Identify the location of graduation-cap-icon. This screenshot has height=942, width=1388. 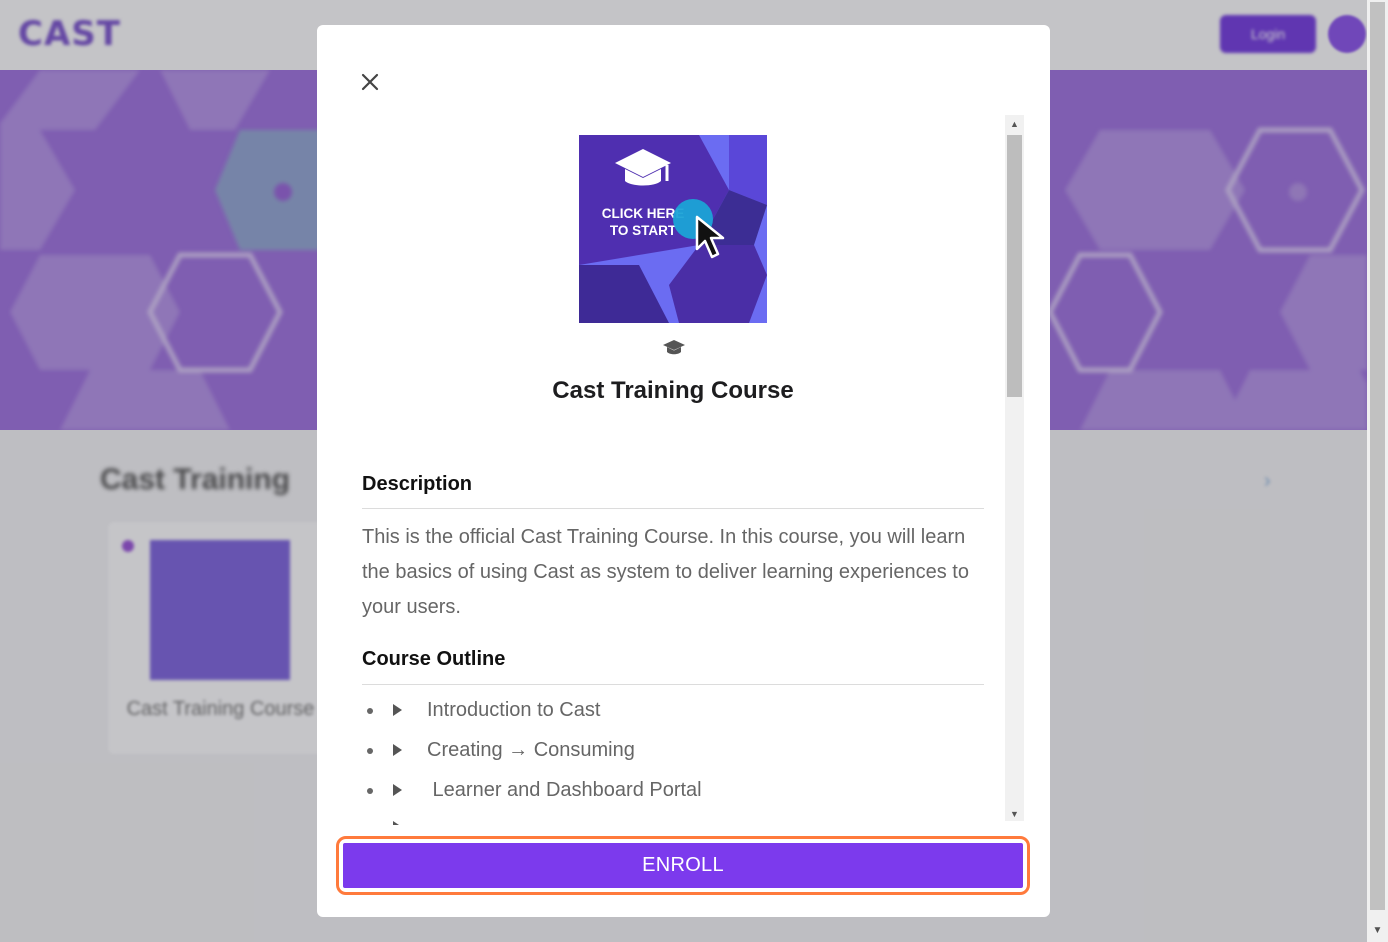
(674, 347).